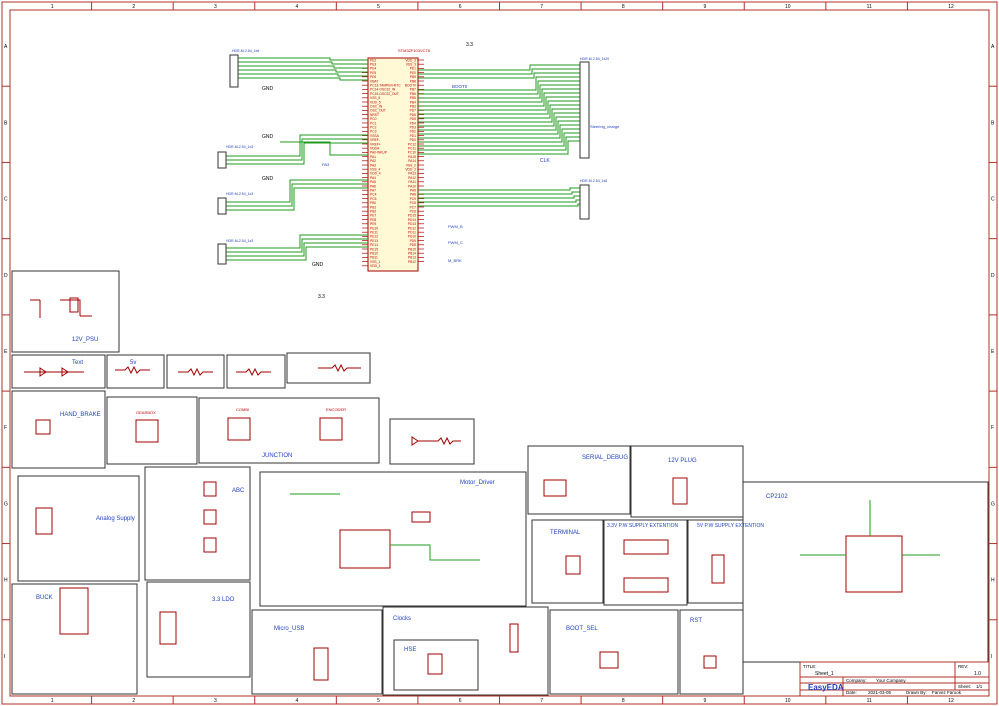 This screenshot has width=999, height=706. I want to click on grid-row-G: G, so click(6, 504).